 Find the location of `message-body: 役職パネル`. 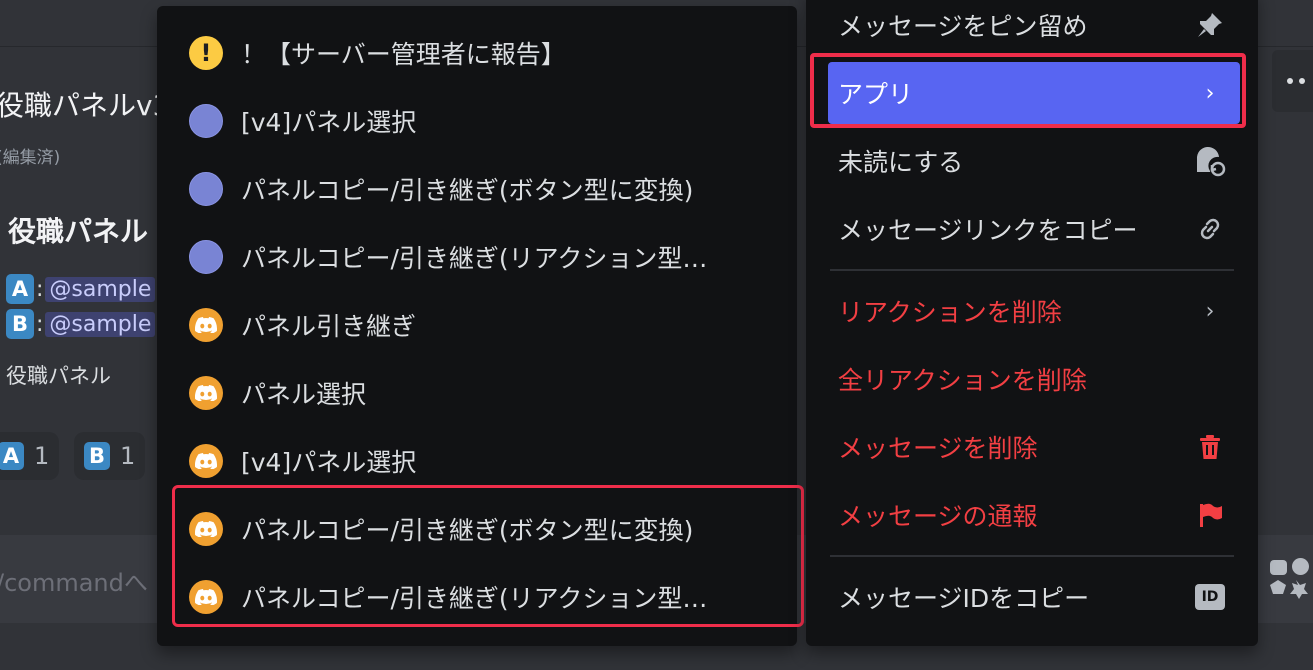

message-body: 役職パネル is located at coordinates (58, 376).